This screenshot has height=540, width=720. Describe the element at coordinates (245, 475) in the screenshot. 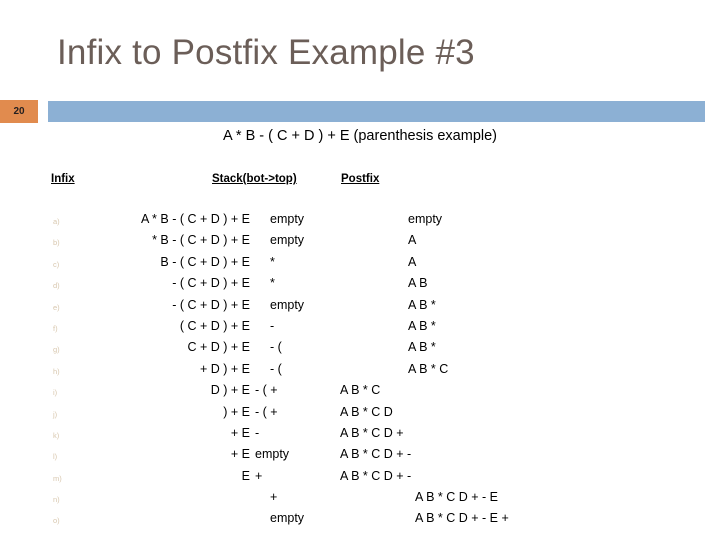

I see `cell-infix: E` at that location.